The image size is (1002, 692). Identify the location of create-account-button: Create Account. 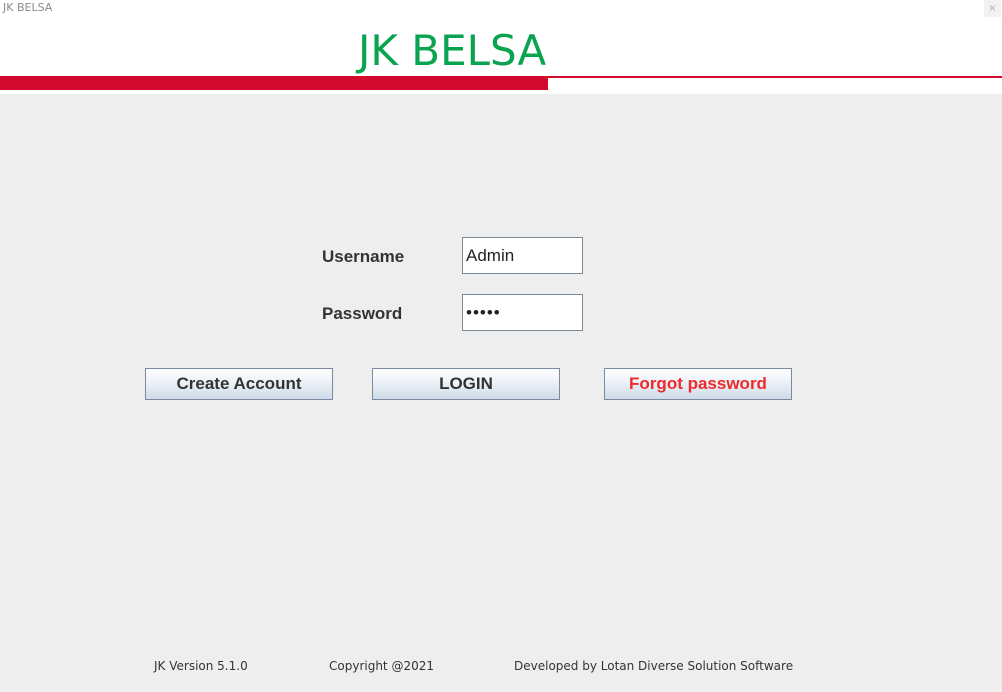
(239, 384).